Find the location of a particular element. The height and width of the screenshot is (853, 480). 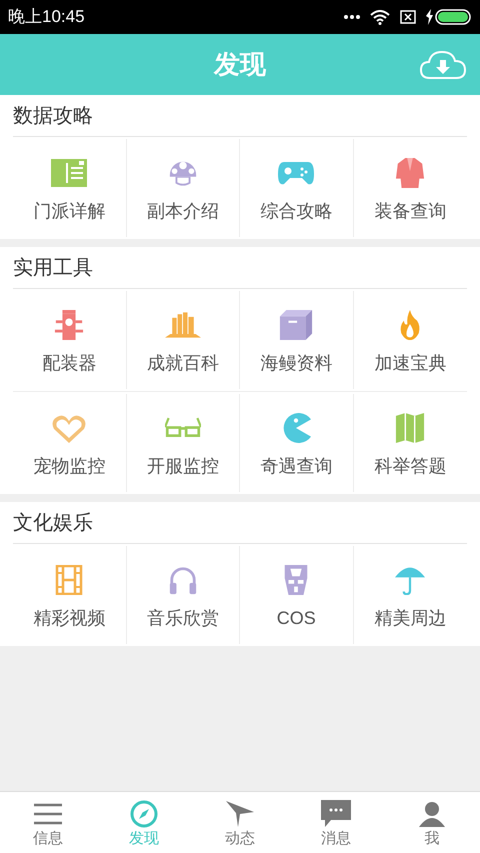

paper-plane-icon is located at coordinates (240, 813).